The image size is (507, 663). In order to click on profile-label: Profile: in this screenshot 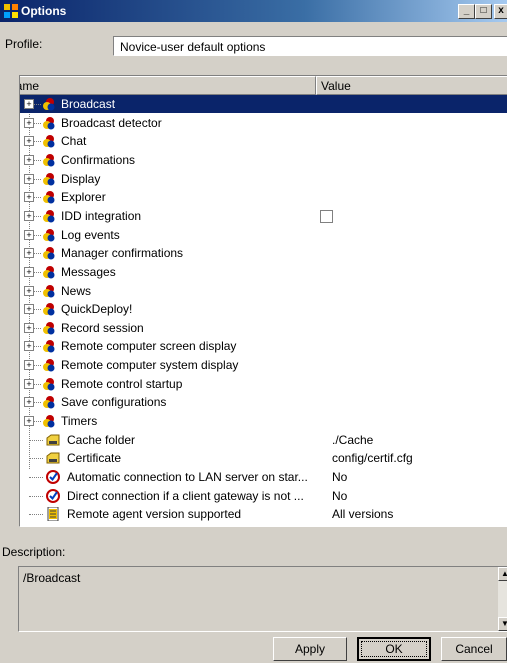, I will do `click(24, 44)`.